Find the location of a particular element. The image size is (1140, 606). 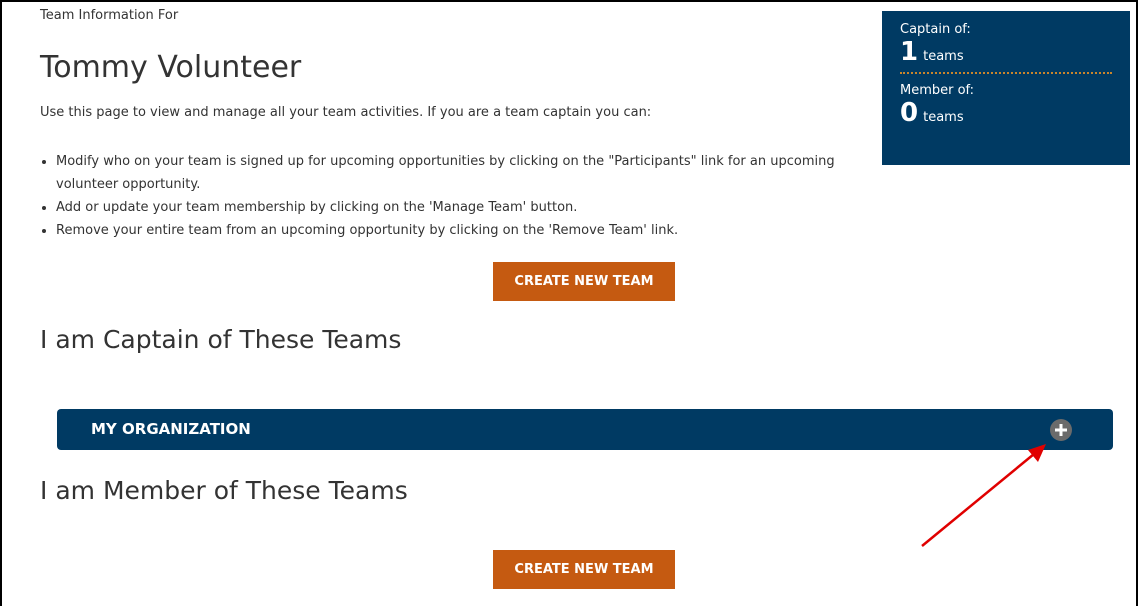

captain-count-row: 1 teams is located at coordinates (1006, 52).